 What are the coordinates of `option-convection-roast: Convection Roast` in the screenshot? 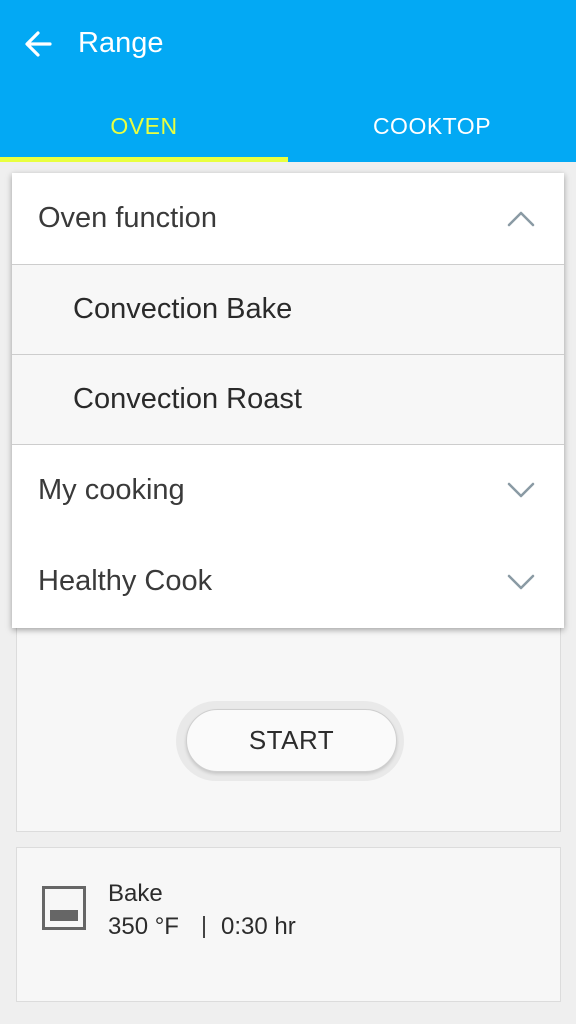 It's located at (288, 399).